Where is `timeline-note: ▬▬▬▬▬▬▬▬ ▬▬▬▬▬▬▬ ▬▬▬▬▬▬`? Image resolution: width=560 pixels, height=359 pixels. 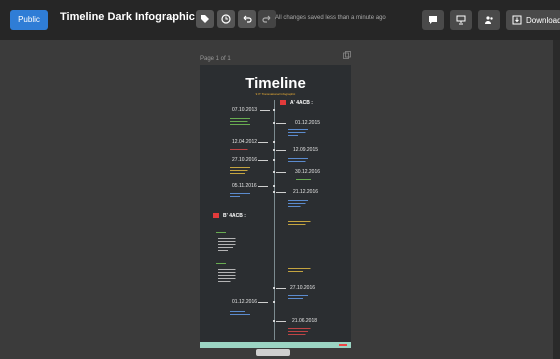 timeline-note: ▬▬▬▬▬▬▬▬ ▬▬▬▬▬▬▬ ▬▬▬▬▬▬ is located at coordinates (240, 170).